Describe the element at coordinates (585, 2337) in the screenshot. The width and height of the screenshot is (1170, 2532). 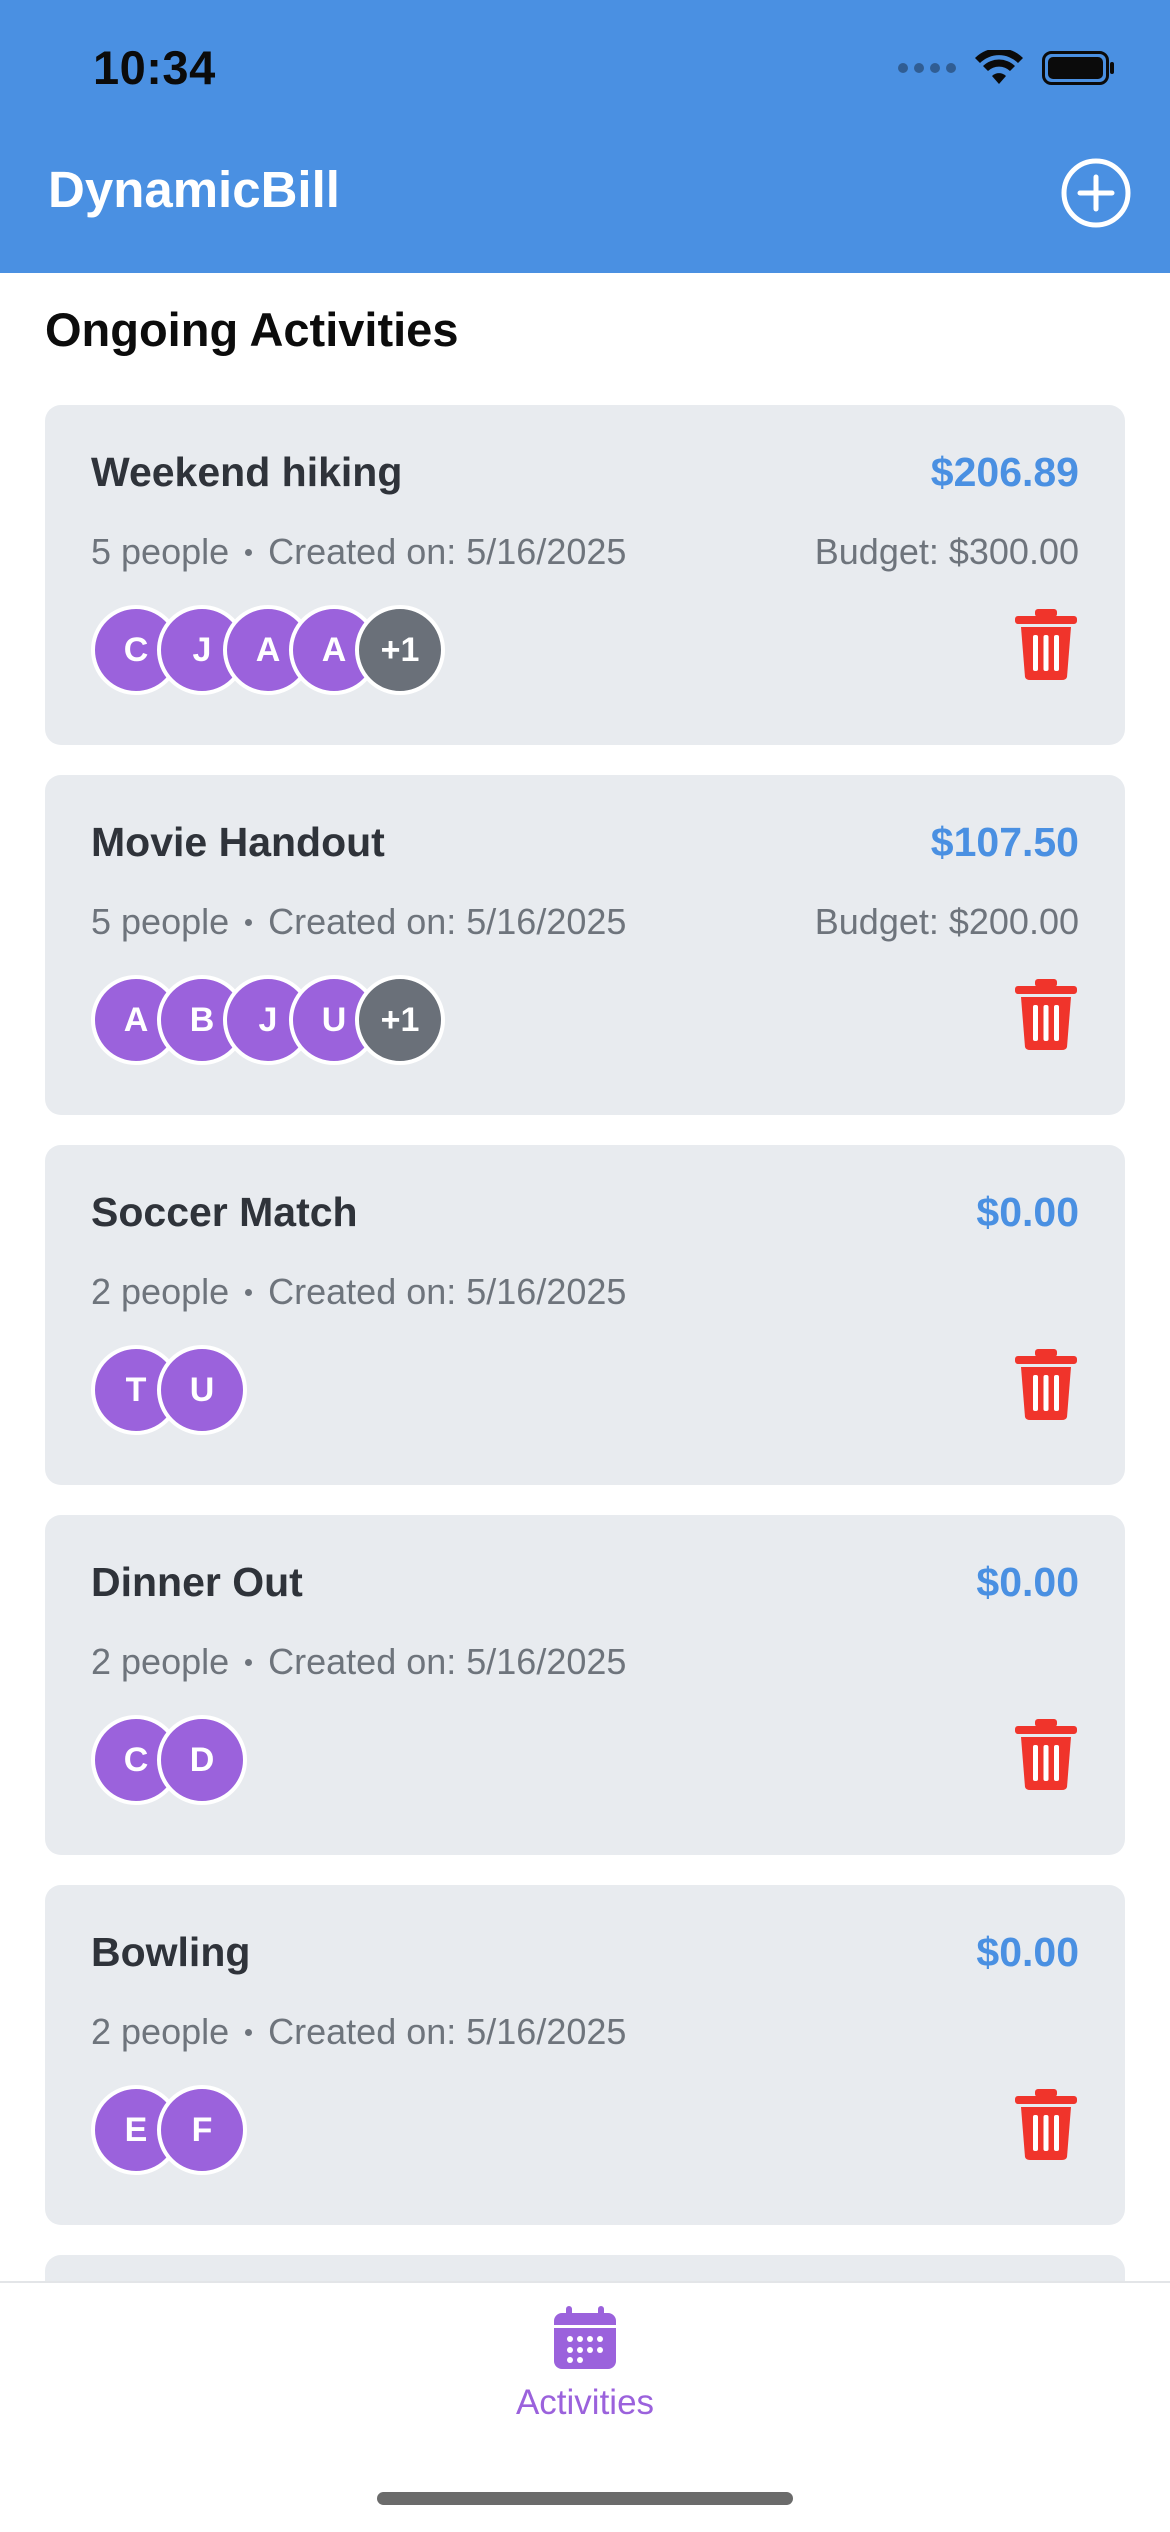
I see `calendar-icon` at that location.